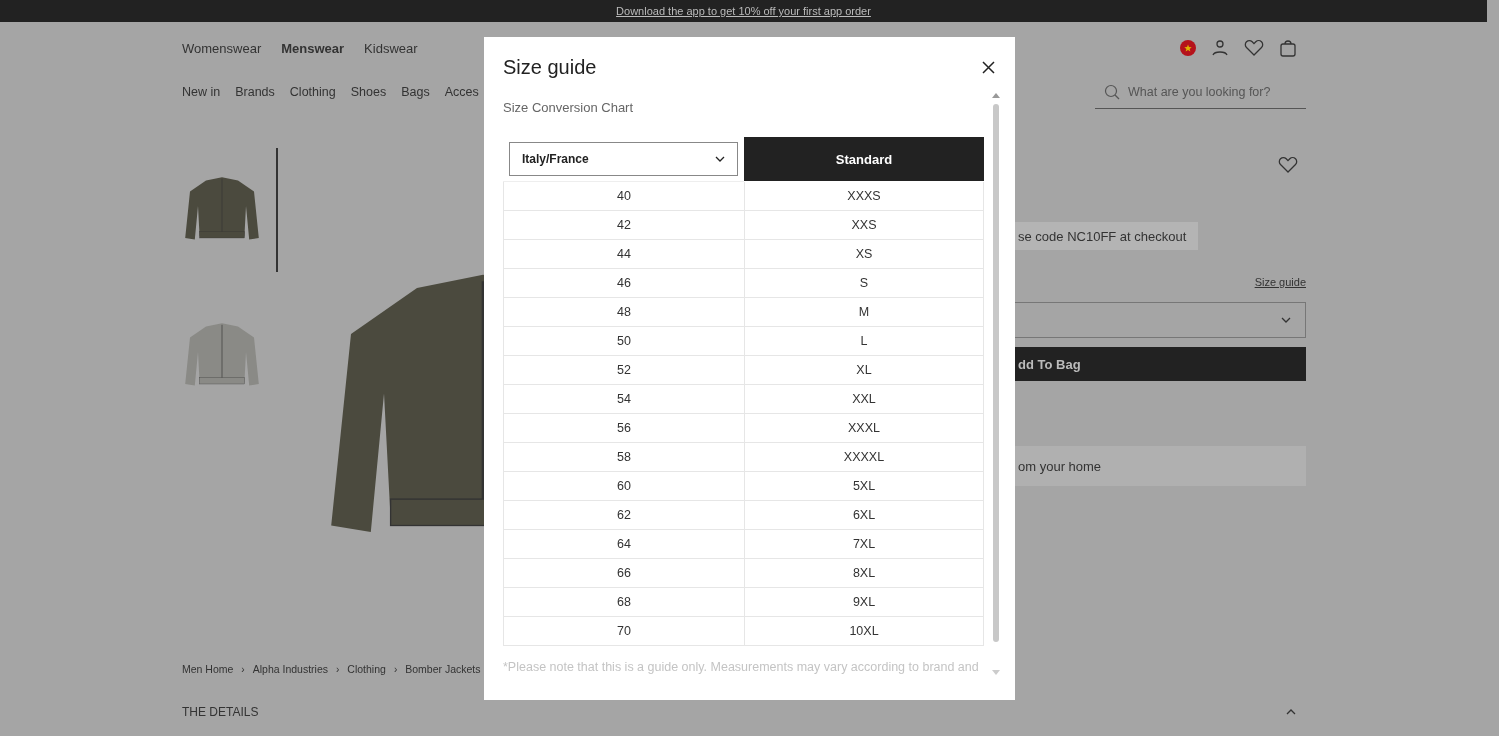 The image size is (1499, 736). I want to click on table-cell: XXXXL, so click(864, 457).